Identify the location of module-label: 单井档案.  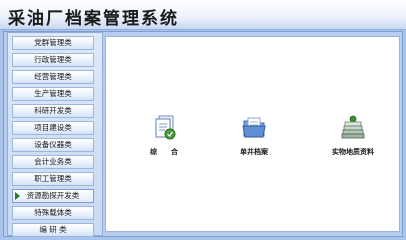
(254, 152).